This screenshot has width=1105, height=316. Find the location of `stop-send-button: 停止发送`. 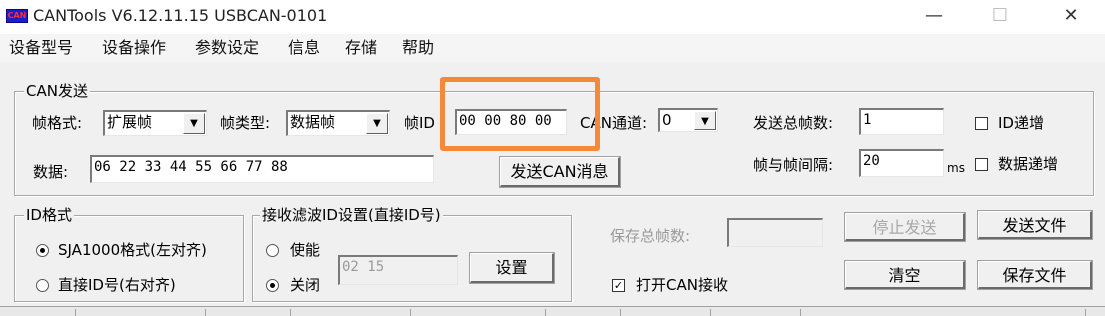

stop-send-button: 停止发送 is located at coordinates (905, 227).